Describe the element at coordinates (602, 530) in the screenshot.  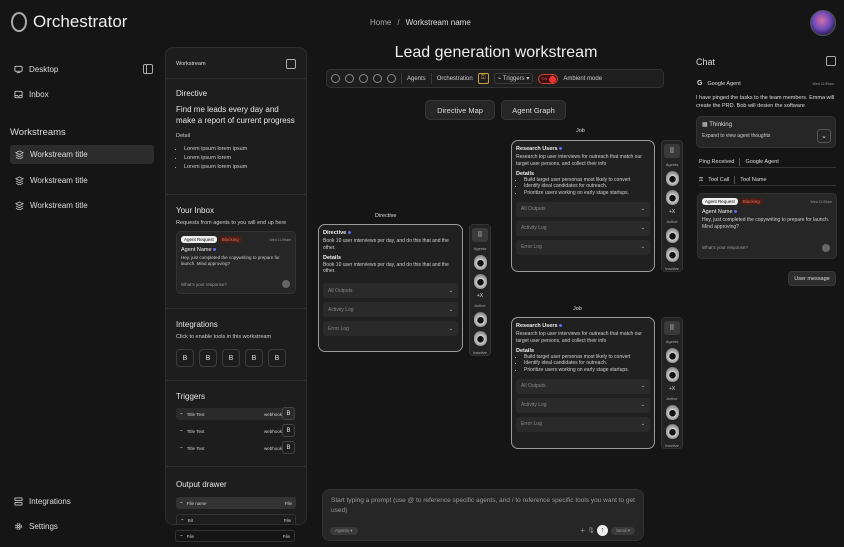
I see `send-icon: ↑` at that location.